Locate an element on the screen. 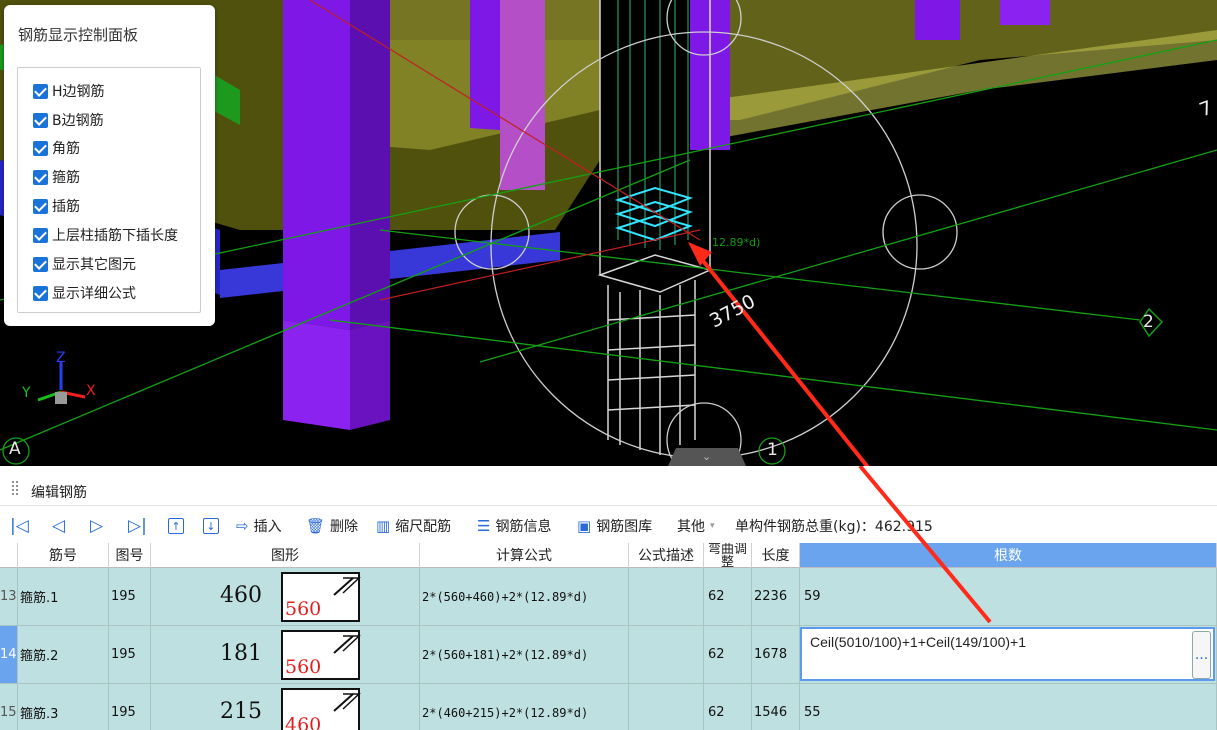  axis-label-1: 1 is located at coordinates (772, 450).